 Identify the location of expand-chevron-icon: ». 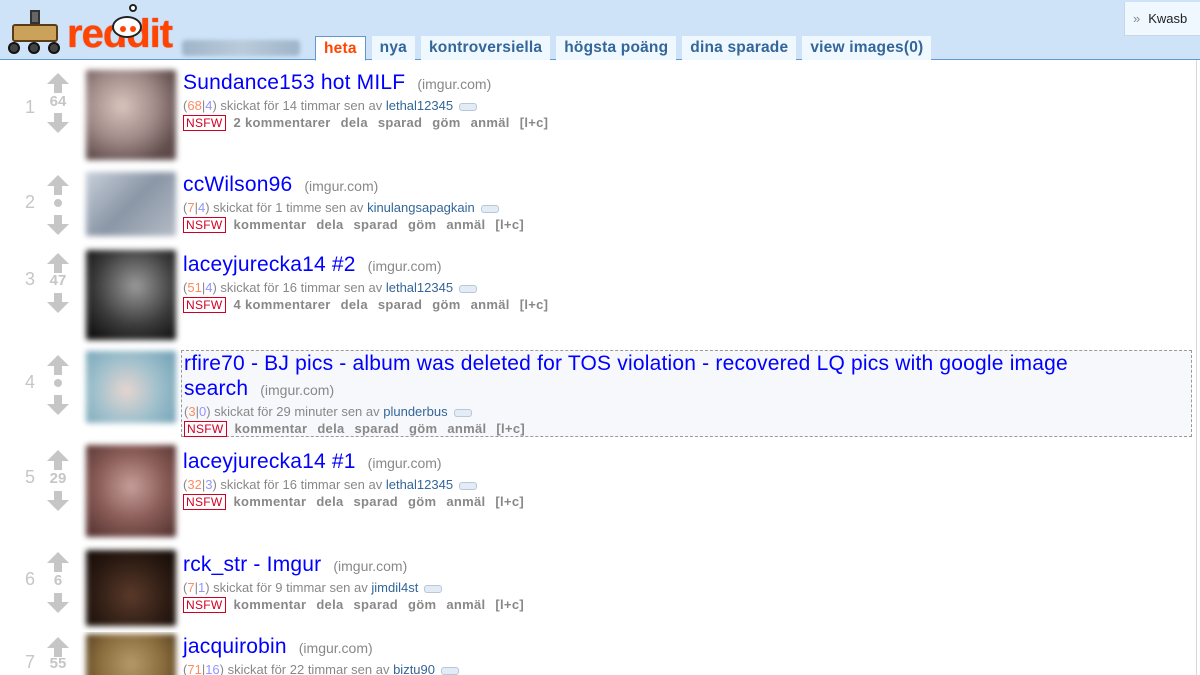
(1136, 18).